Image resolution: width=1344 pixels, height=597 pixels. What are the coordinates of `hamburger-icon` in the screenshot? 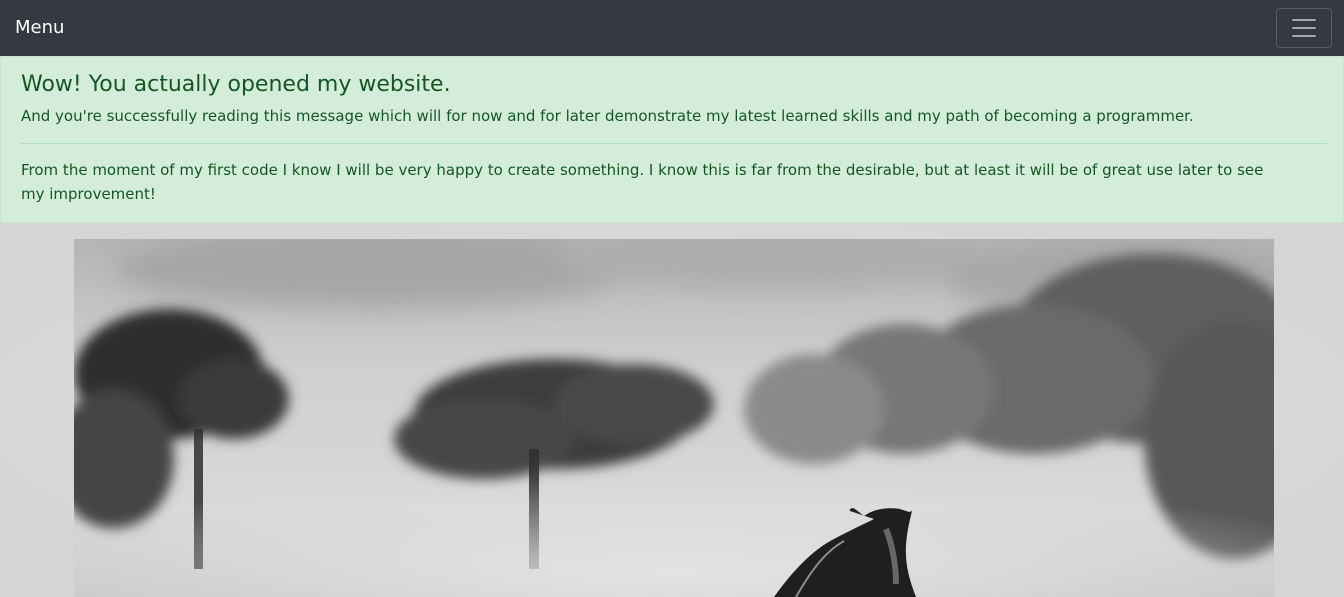 It's located at (1304, 20).